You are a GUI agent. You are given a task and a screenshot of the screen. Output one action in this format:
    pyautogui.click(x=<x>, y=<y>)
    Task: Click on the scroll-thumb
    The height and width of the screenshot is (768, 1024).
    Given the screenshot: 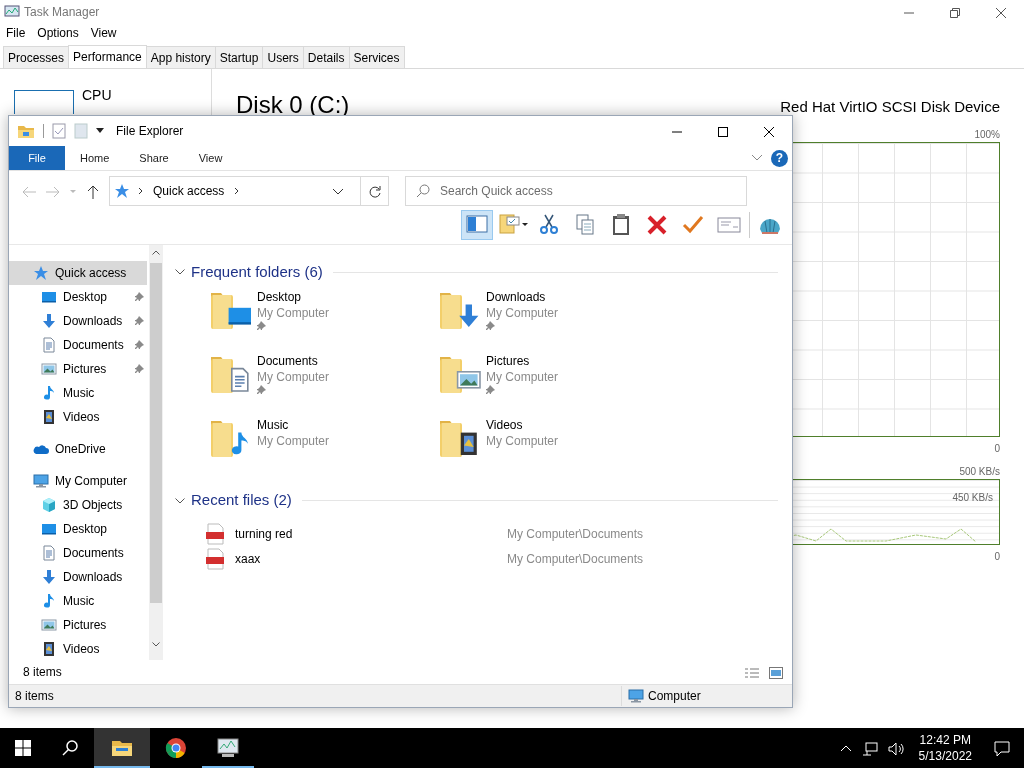 What is the action you would take?
    pyautogui.click(x=156, y=432)
    